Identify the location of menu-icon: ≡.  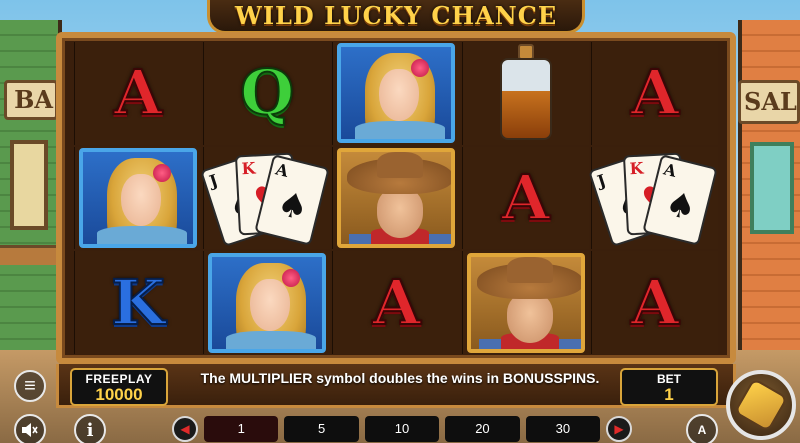
(30, 386).